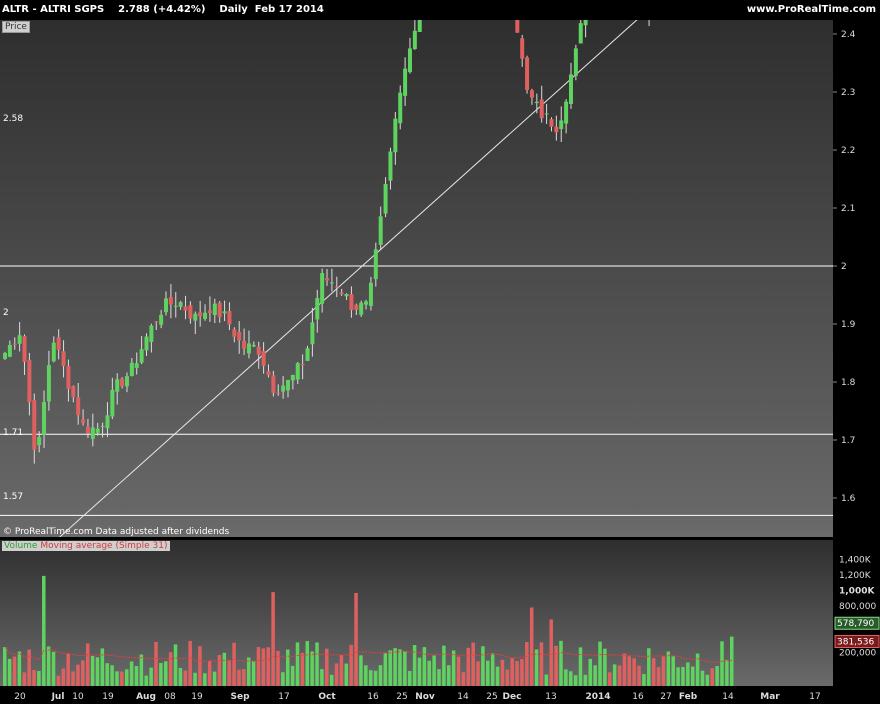  I want to click on site-link: www.ProRealTime.com, so click(811, 9).